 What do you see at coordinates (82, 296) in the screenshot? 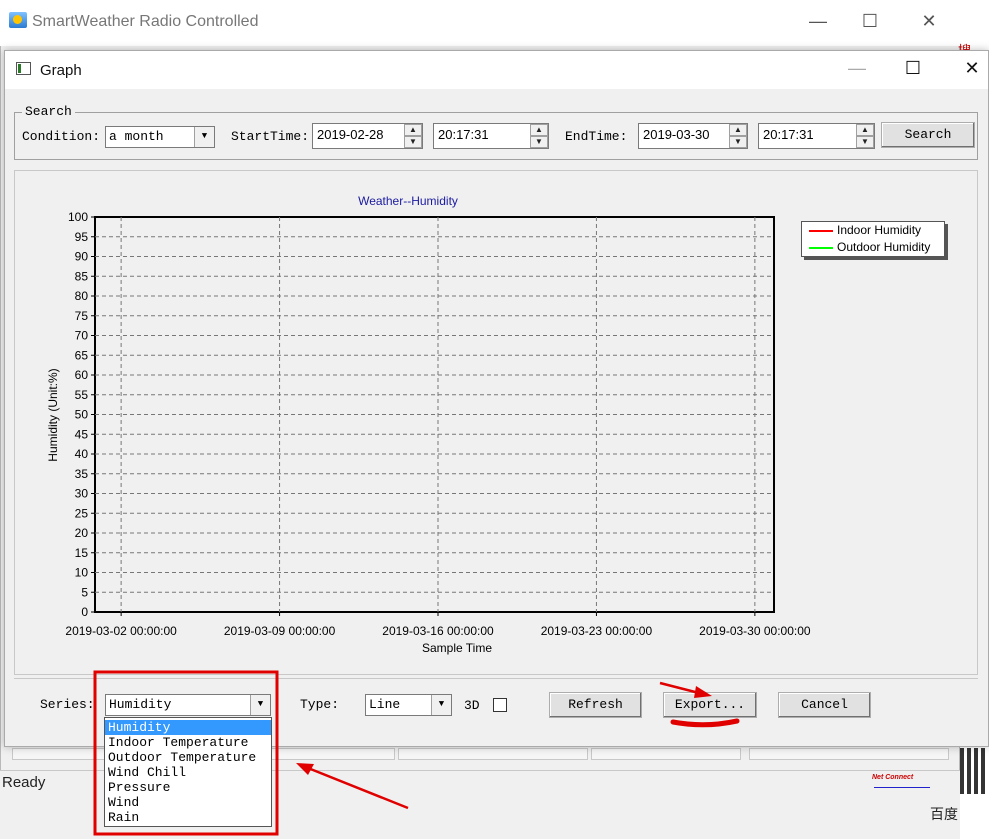
I see `y-tick-label: 80` at bounding box center [82, 296].